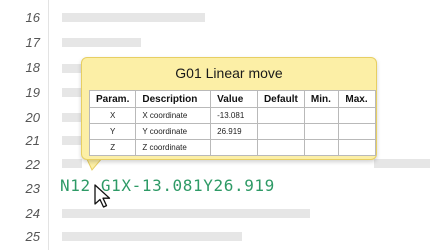 This screenshot has height=250, width=440. Describe the element at coordinates (112, 131) in the screenshot. I see `table-cell-param: Y` at that location.